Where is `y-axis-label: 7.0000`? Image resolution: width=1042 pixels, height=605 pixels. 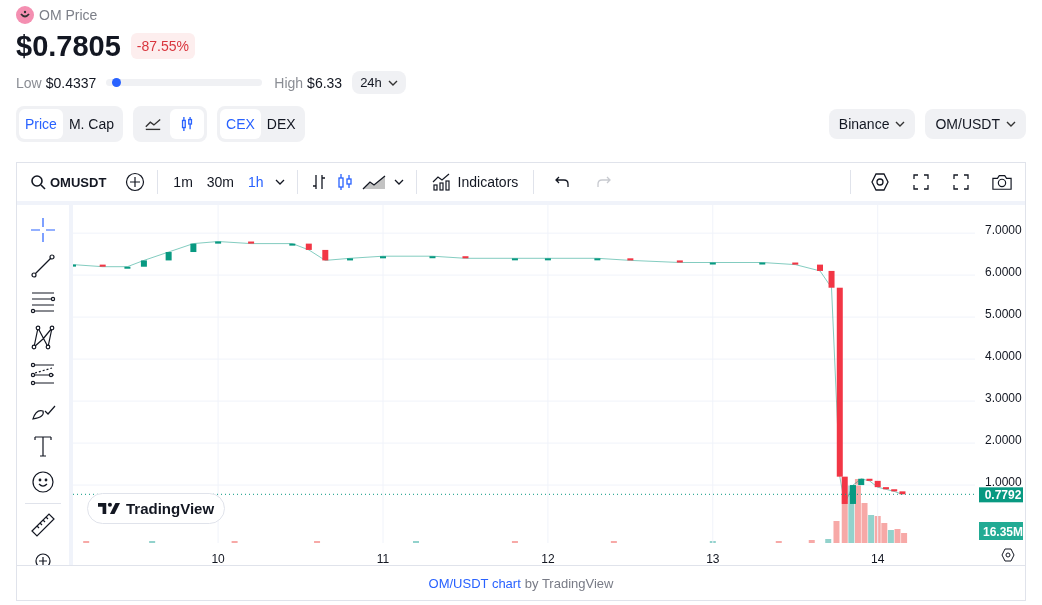
y-axis-label: 7.0000 is located at coordinates (1003, 230).